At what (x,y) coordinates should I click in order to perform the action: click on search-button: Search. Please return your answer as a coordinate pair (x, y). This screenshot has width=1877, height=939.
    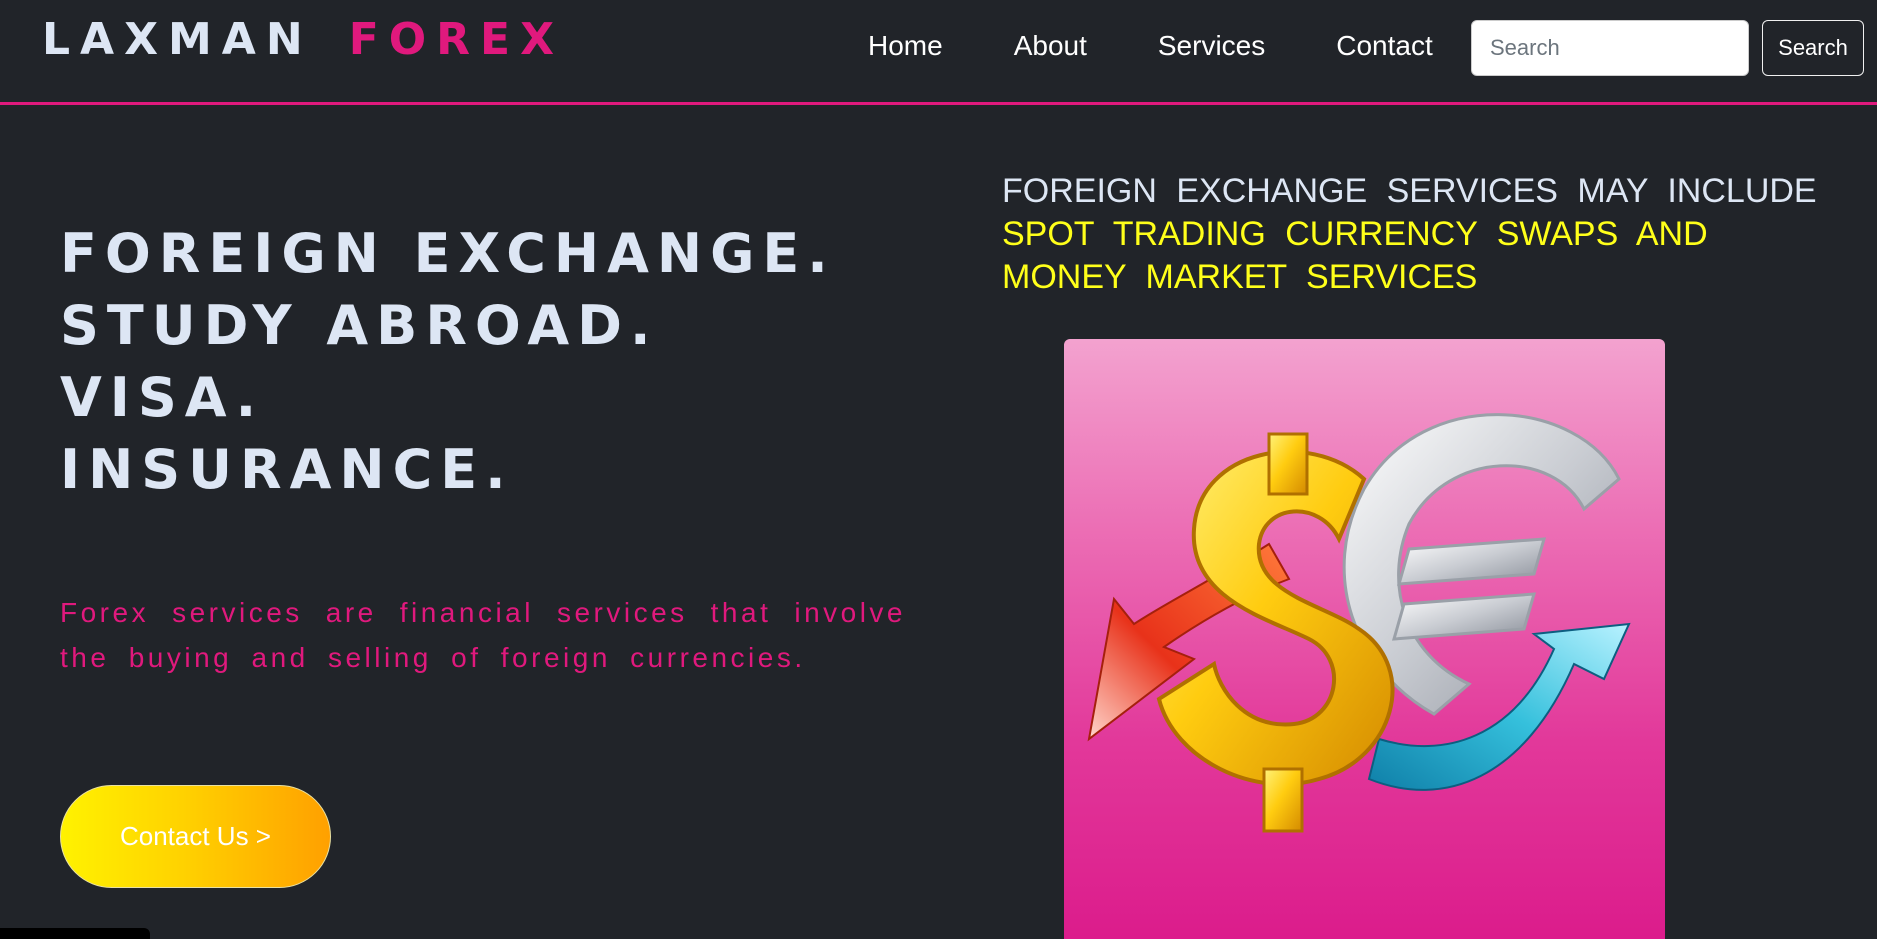
    Looking at the image, I should click on (1813, 48).